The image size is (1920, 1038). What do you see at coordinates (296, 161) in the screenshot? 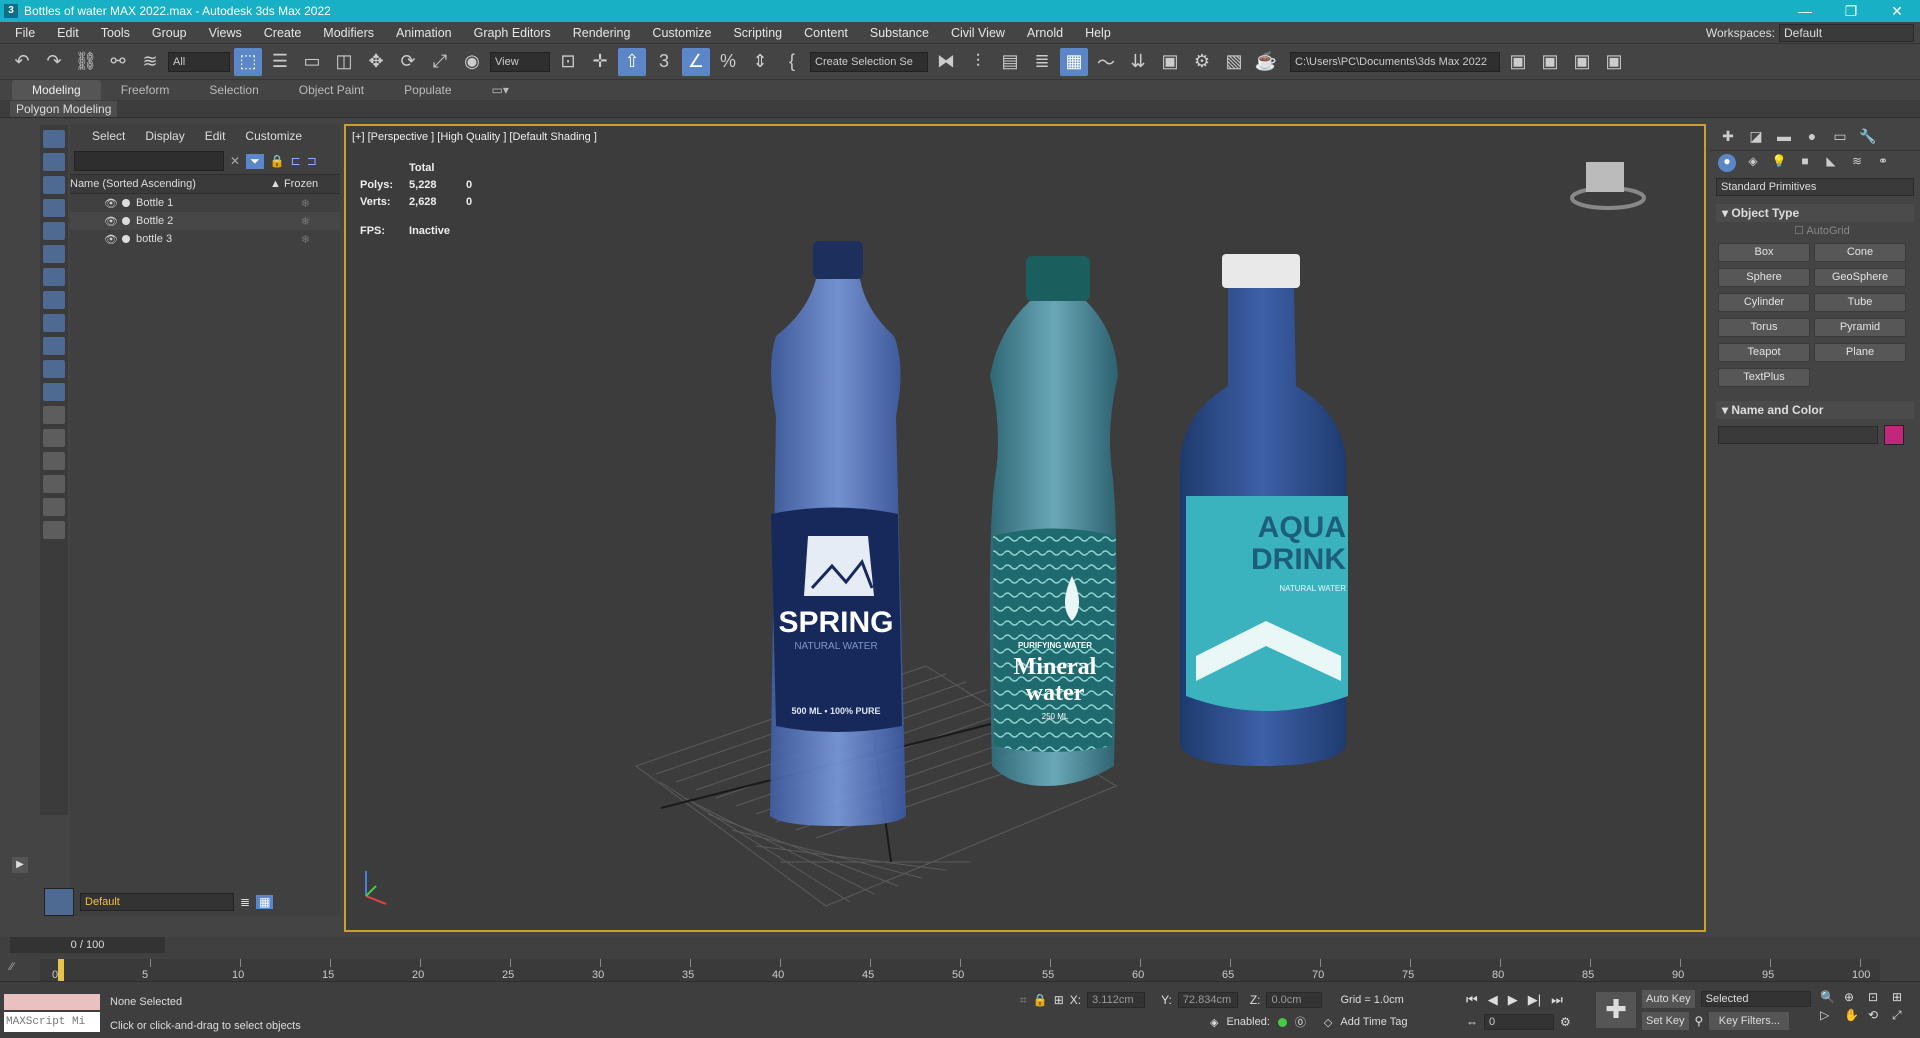
I see `hierarchy-icon: ⊏` at bounding box center [296, 161].